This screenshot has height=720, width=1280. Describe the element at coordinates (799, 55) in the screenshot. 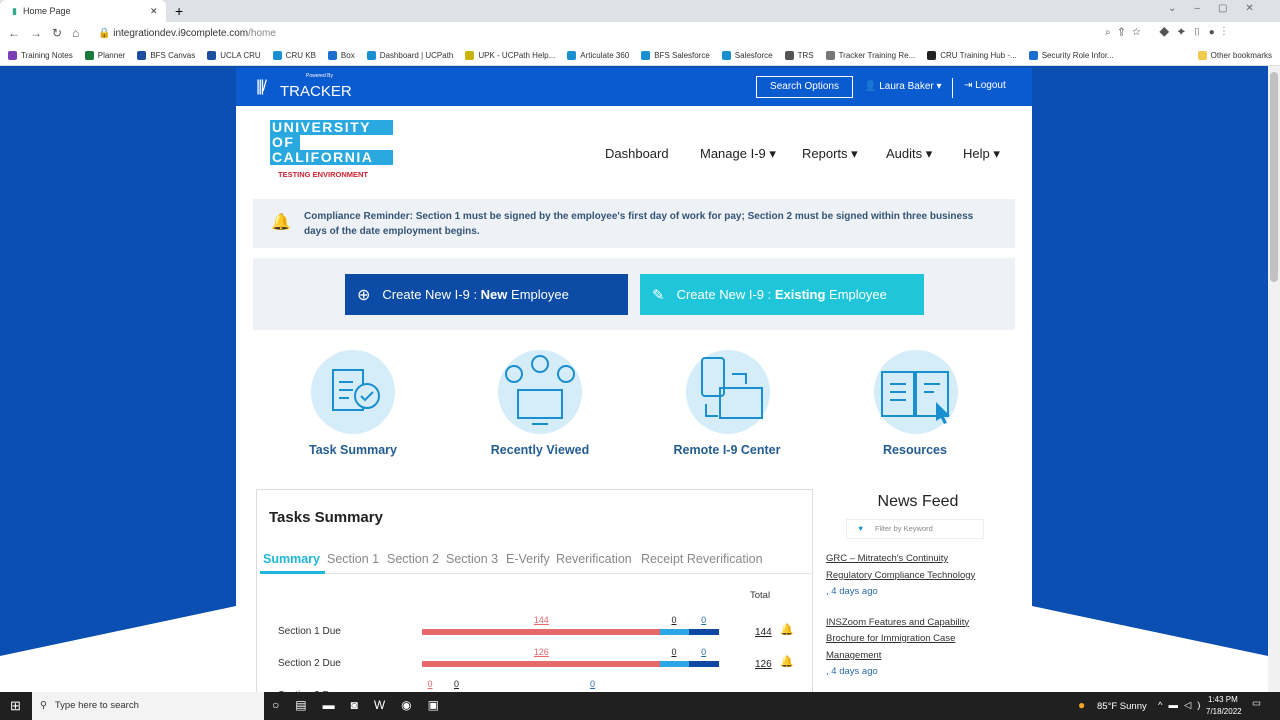

I see `bookmark: TRS` at that location.